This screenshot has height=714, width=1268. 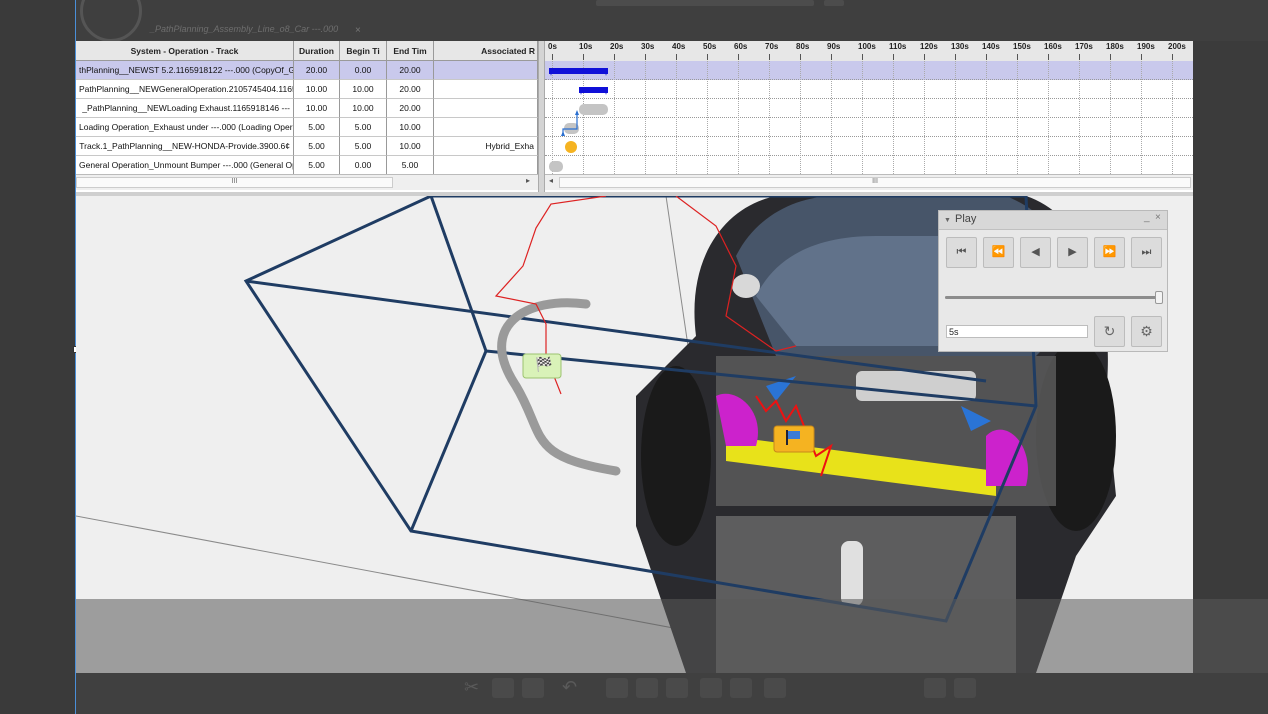 What do you see at coordinates (1146, 252) in the screenshot?
I see `jump-to-end-button: ⏭` at bounding box center [1146, 252].